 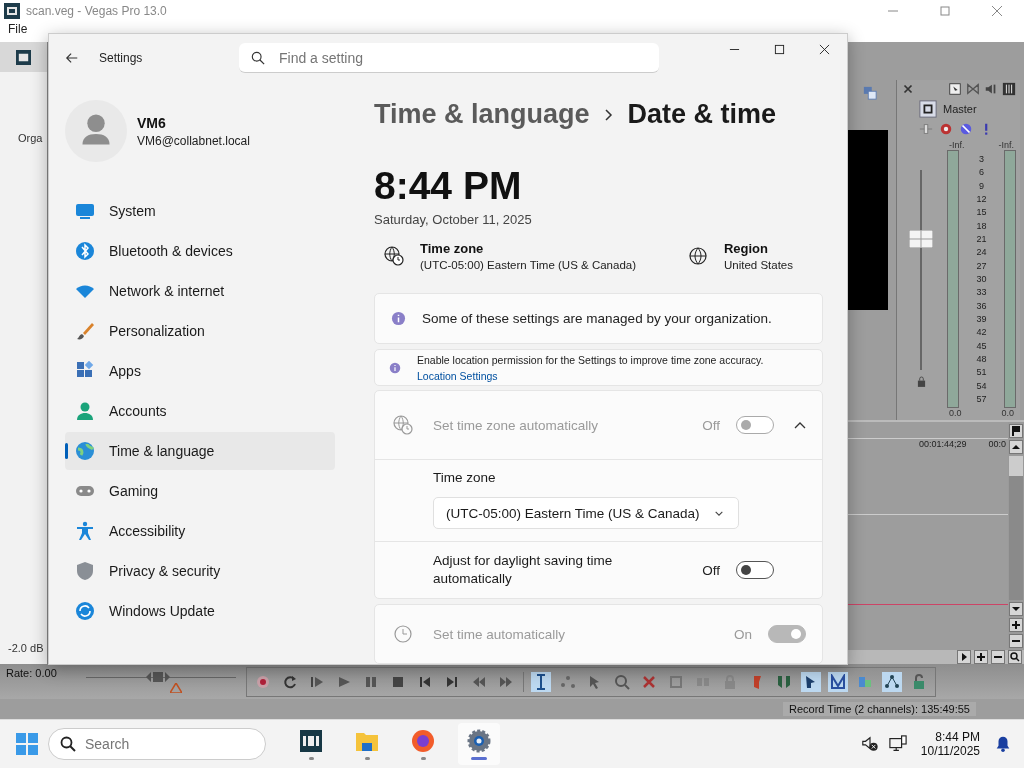 What do you see at coordinates (96, 131) in the screenshot?
I see `avatar` at bounding box center [96, 131].